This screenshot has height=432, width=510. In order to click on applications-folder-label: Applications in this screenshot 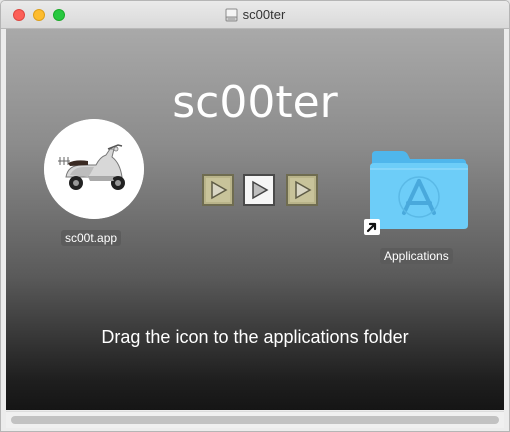, I will do `click(416, 256)`.